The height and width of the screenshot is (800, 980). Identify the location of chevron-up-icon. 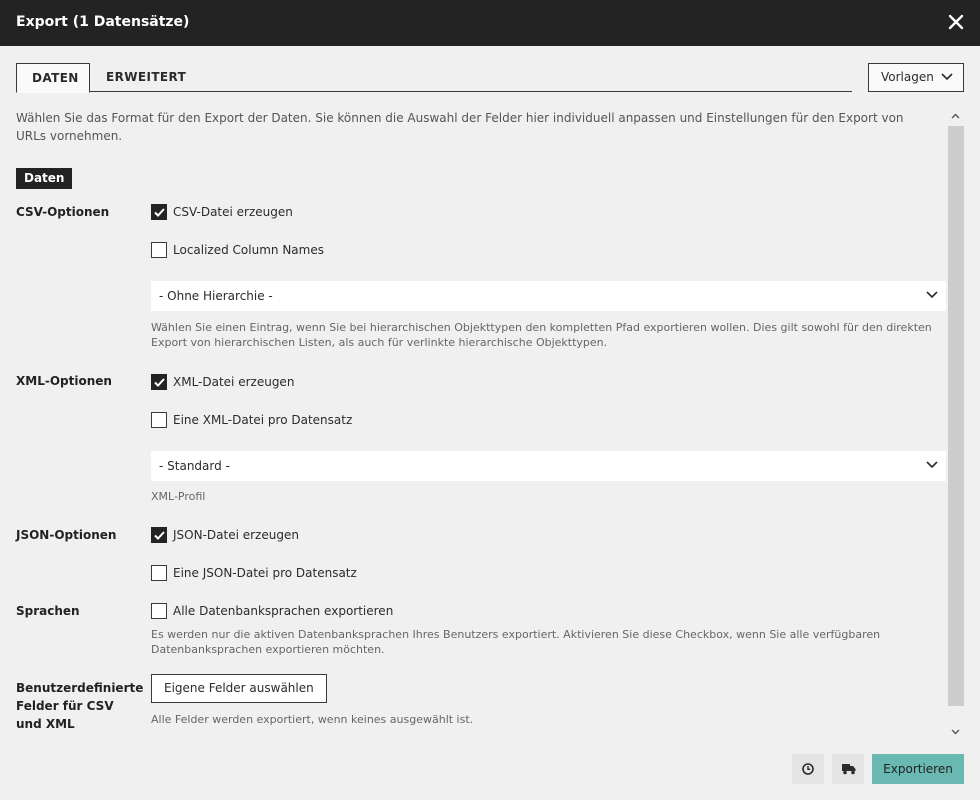
(955, 116).